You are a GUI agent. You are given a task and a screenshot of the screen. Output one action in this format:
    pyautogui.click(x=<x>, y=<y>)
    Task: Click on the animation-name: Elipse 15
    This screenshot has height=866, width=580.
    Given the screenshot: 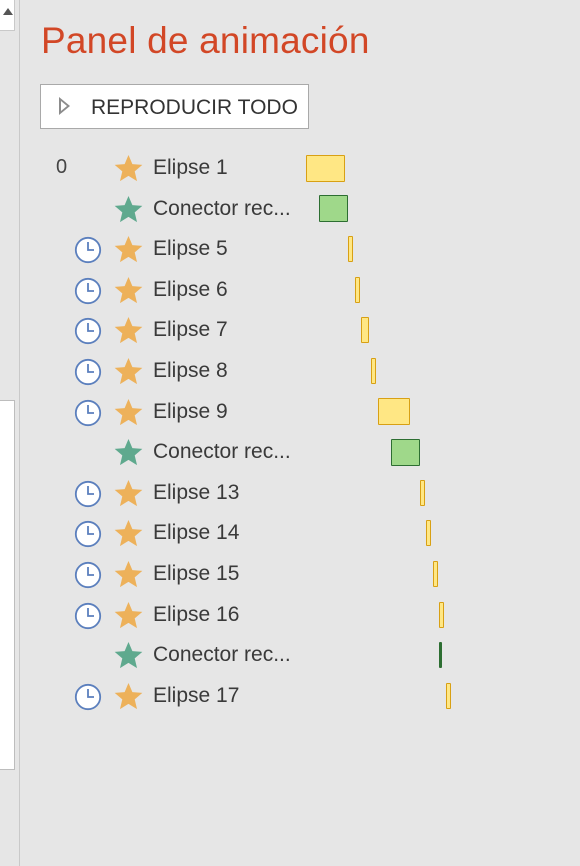 What is the action you would take?
    pyautogui.click(x=196, y=573)
    